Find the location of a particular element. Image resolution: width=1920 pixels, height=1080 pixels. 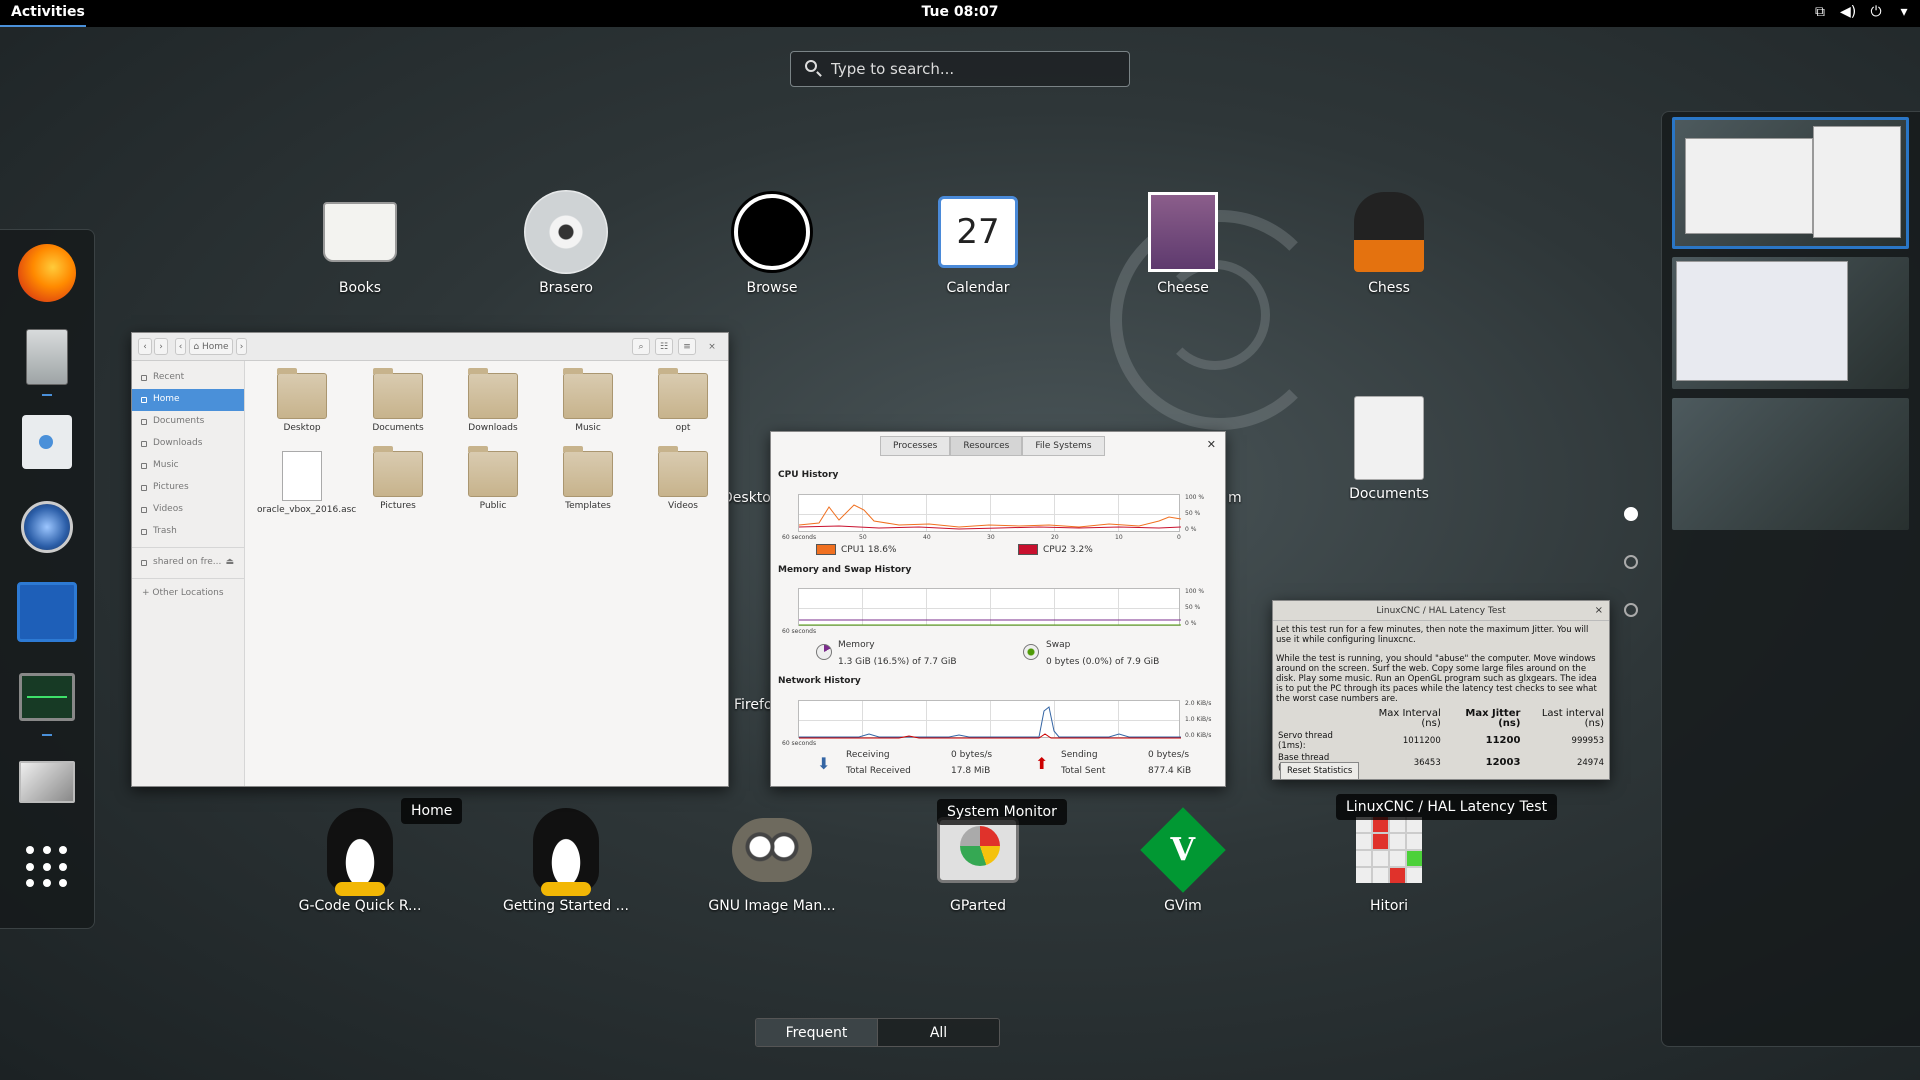

sidebar-item-home: Home is located at coordinates (188, 400).